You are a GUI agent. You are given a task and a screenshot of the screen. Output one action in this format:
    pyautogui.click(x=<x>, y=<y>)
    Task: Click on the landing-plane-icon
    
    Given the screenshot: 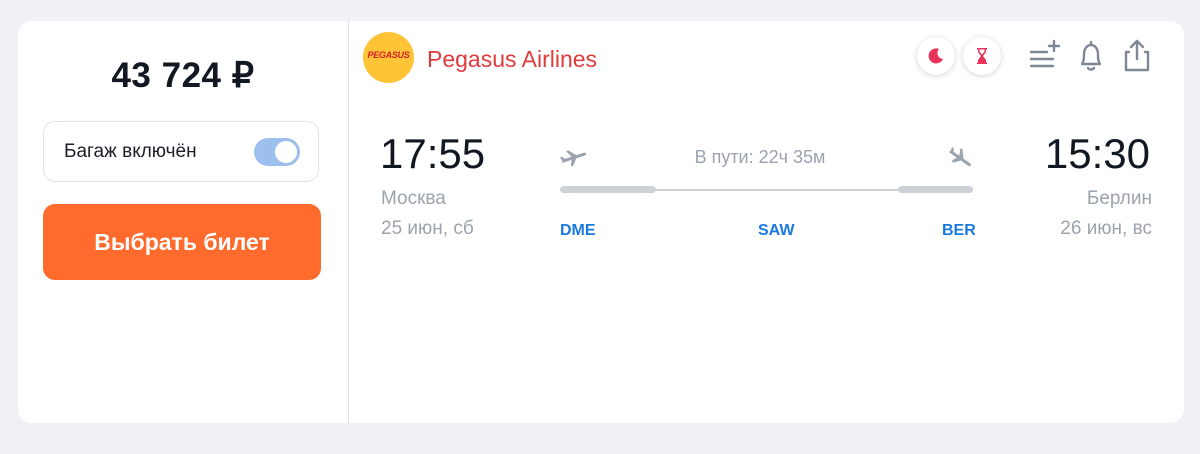 What is the action you would take?
    pyautogui.click(x=960, y=161)
    